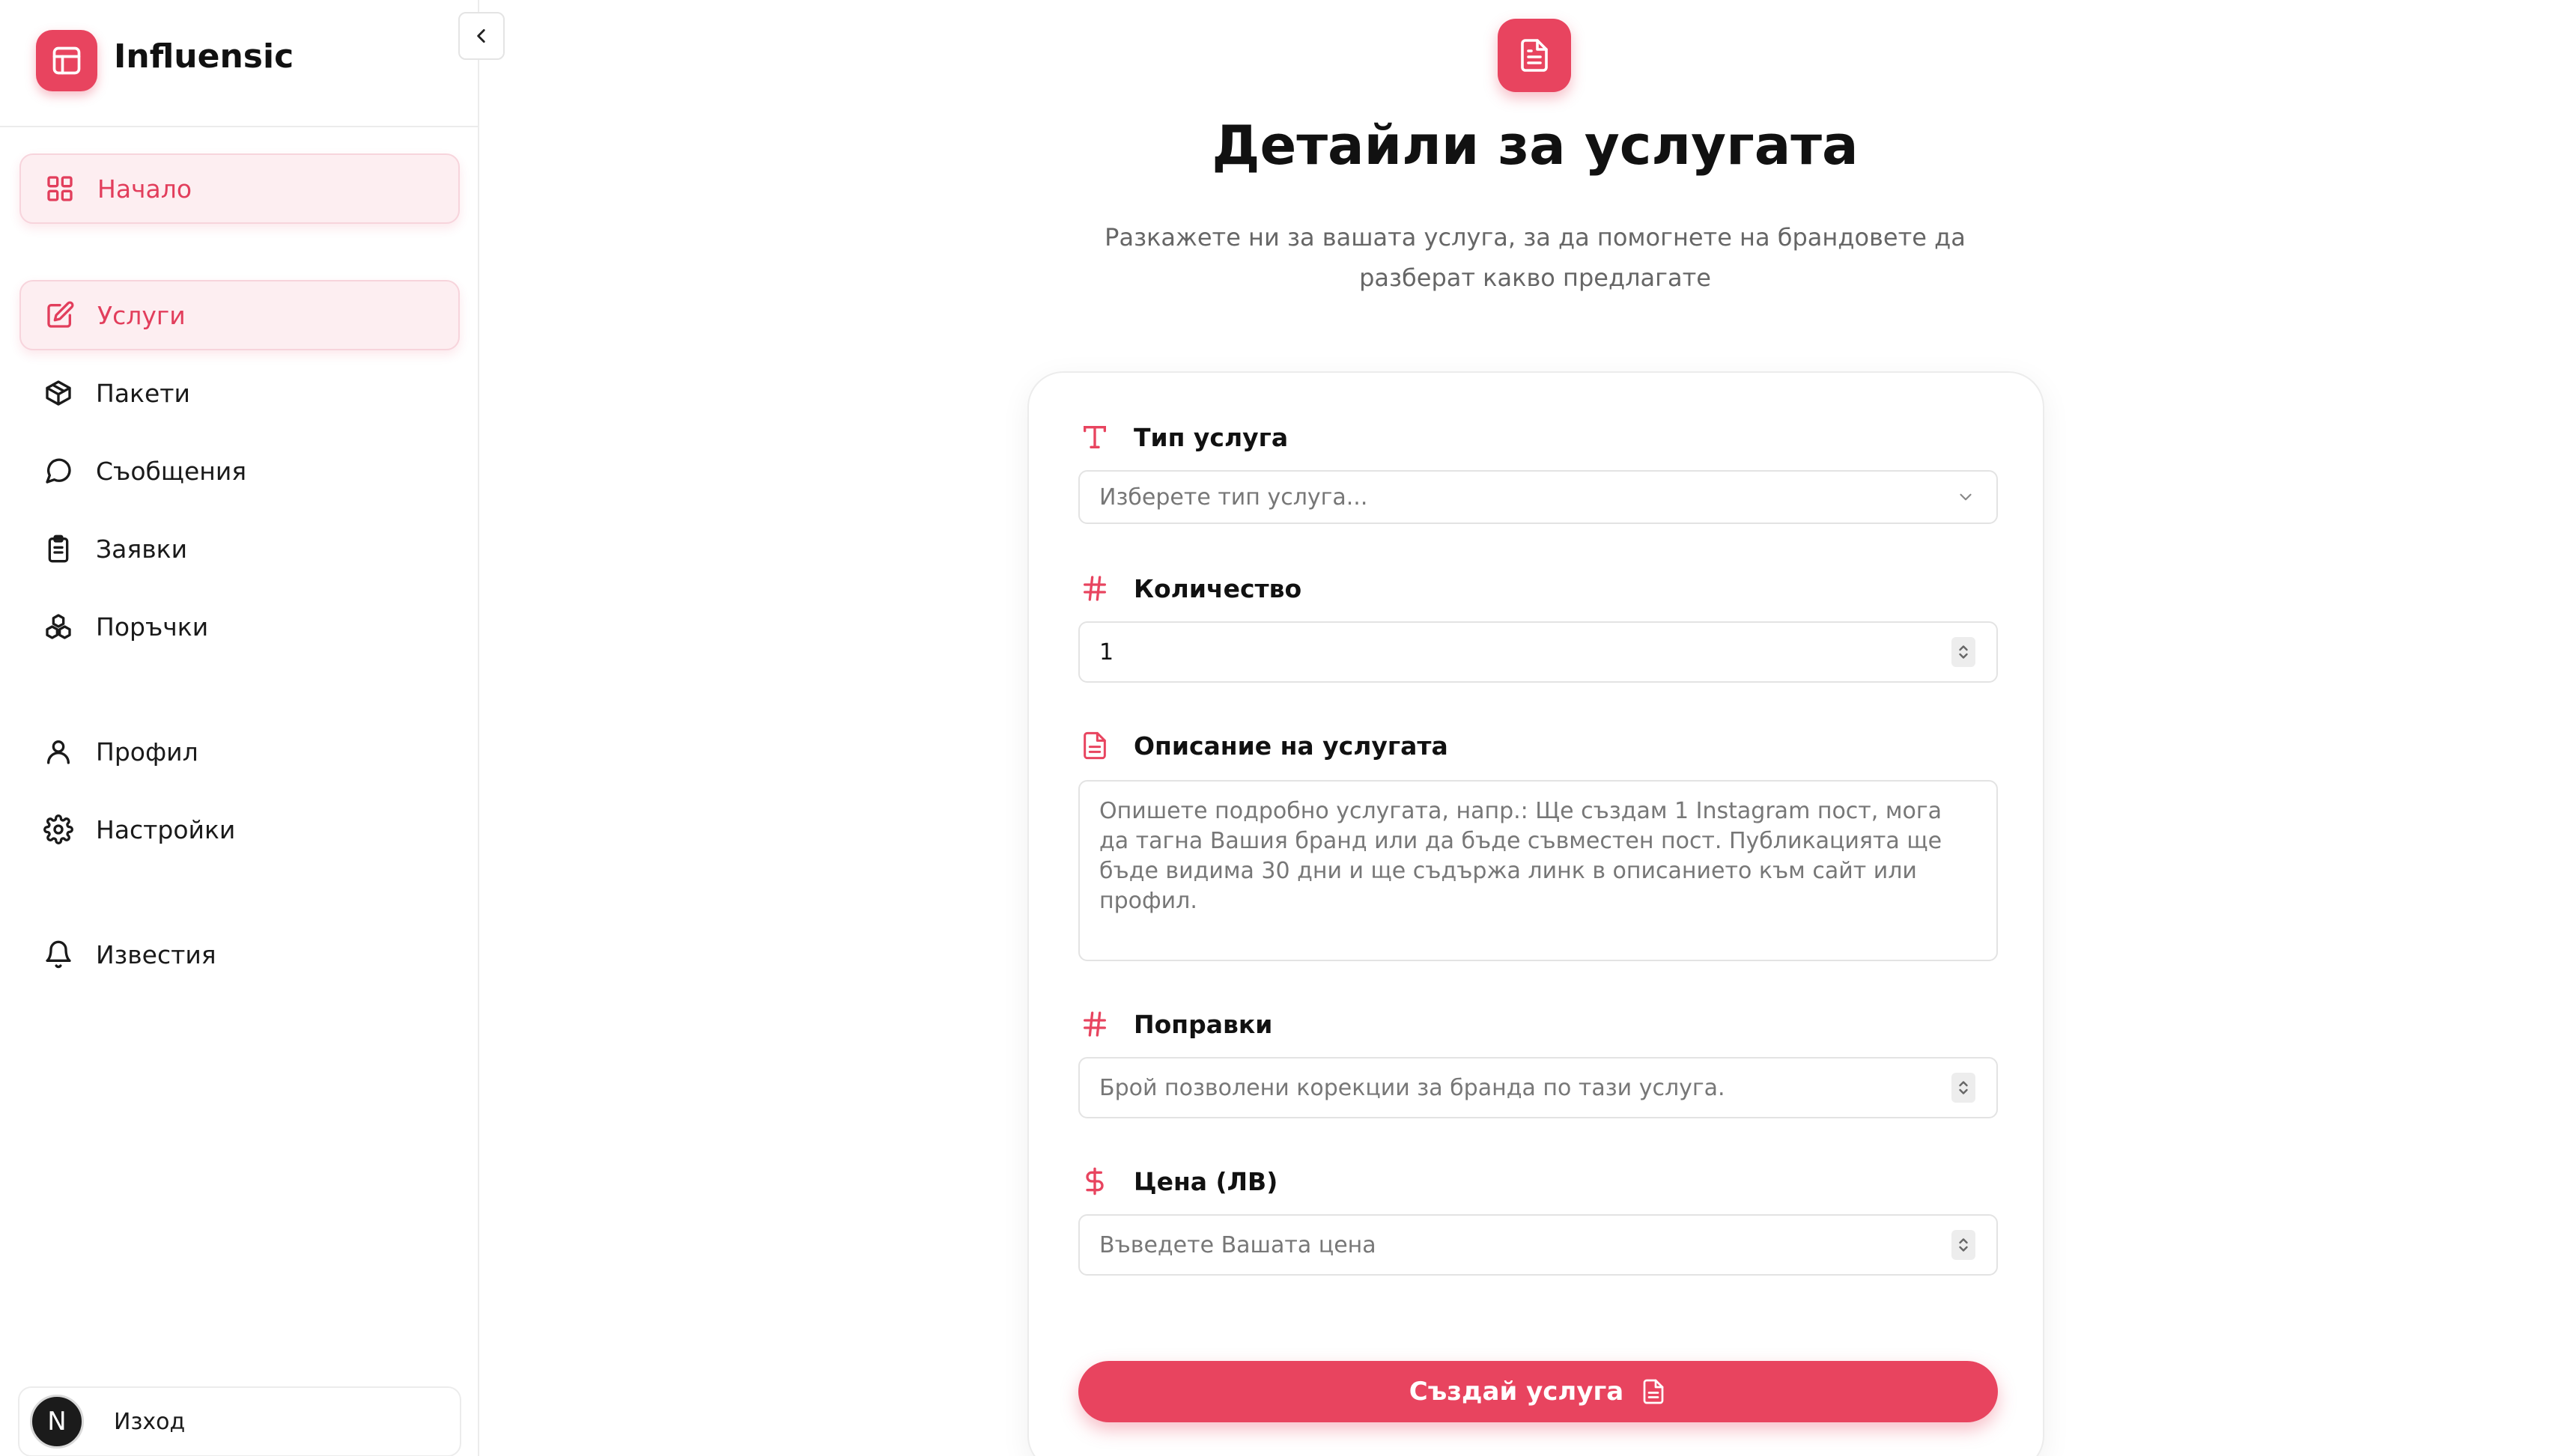 This screenshot has width=2561, height=1456. What do you see at coordinates (204, 56) in the screenshot?
I see `brand-name: Influensic` at bounding box center [204, 56].